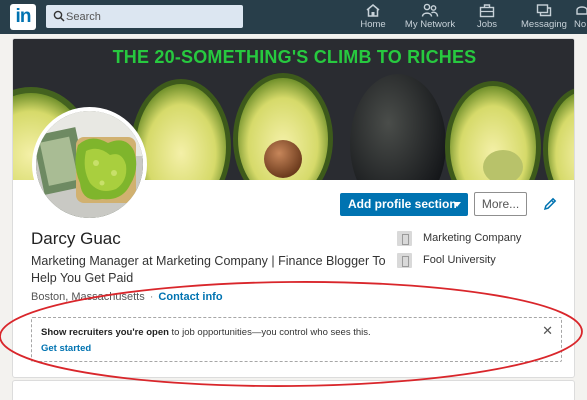 This screenshot has width=587, height=400. Describe the element at coordinates (105, 332) in the screenshot. I see `notice-message-bold: Show recruiters you're open` at that location.